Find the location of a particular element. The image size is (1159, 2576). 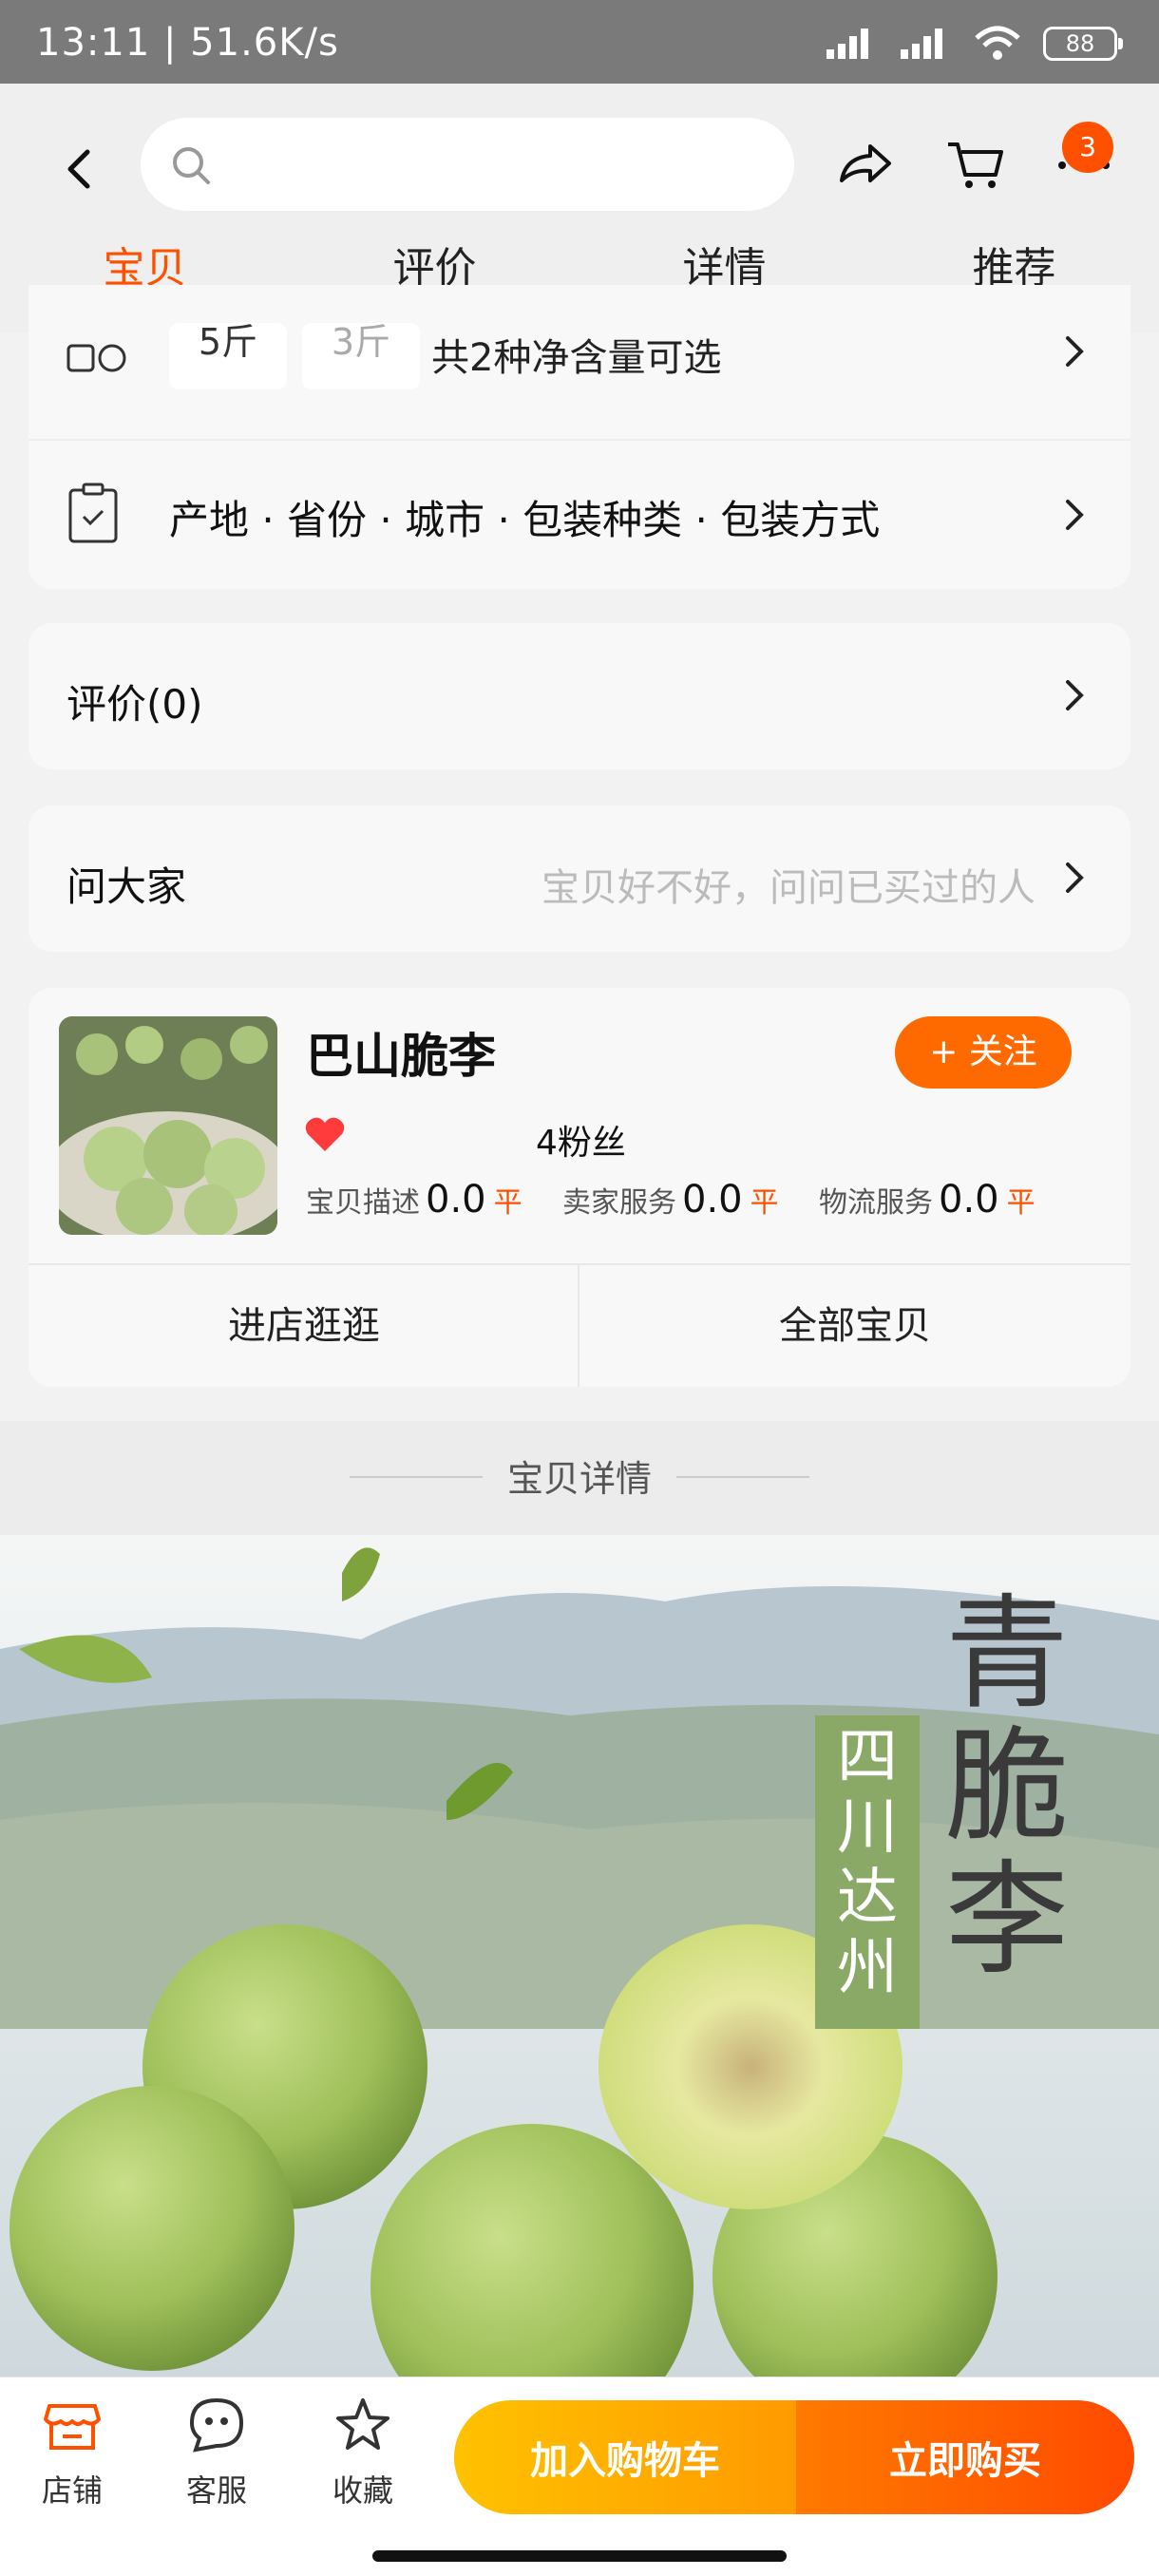

shop-avatar is located at coordinates (168, 1125).